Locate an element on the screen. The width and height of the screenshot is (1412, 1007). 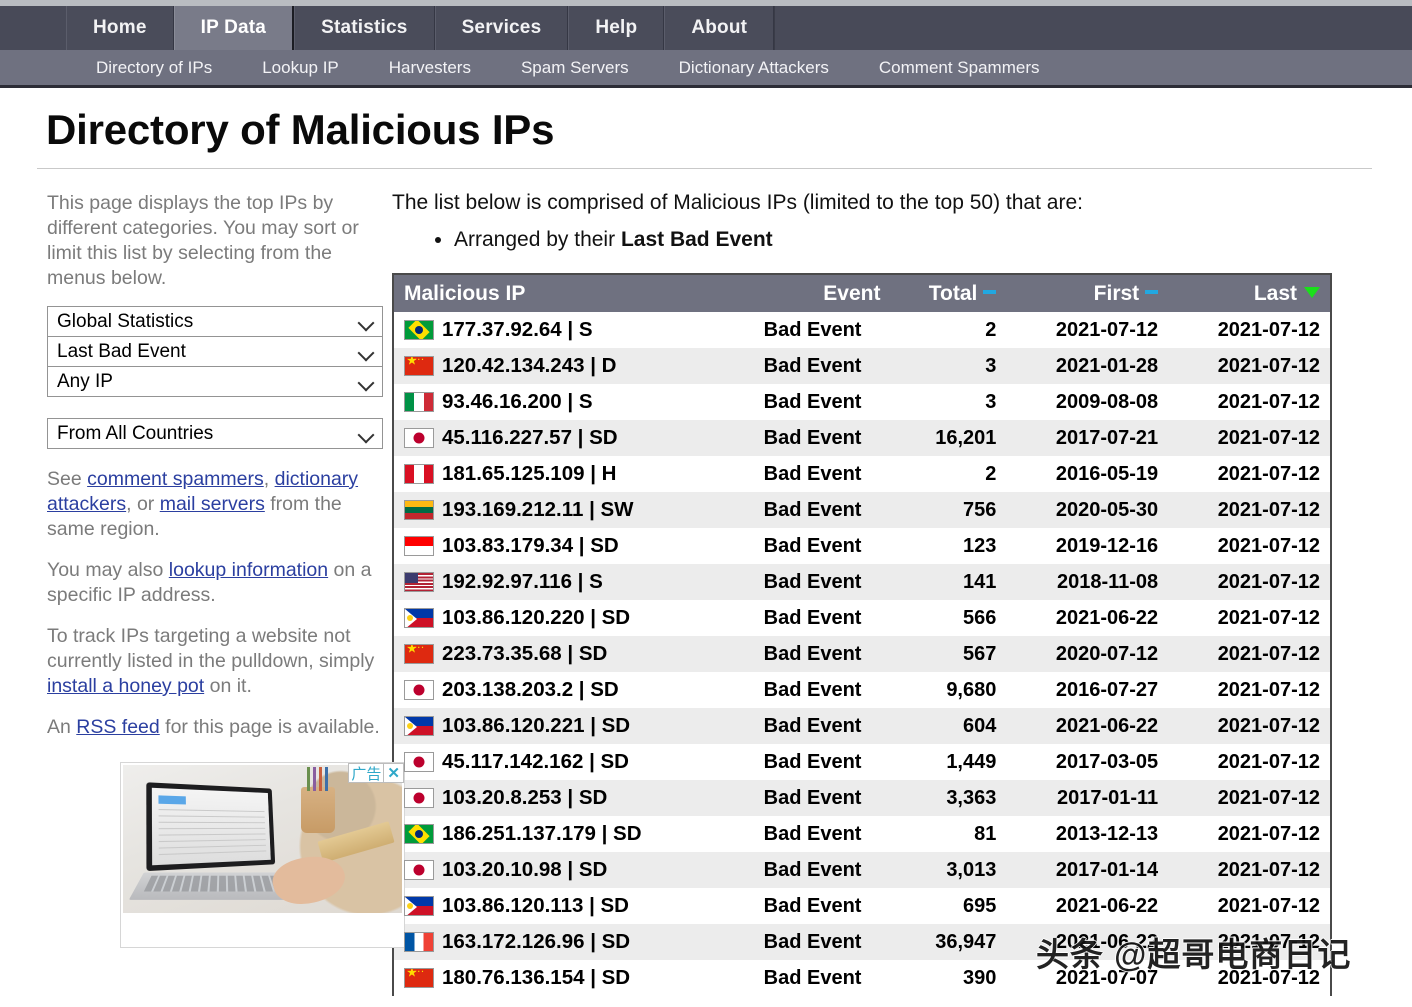
column-header-total: Total is located at coordinates (948, 293).